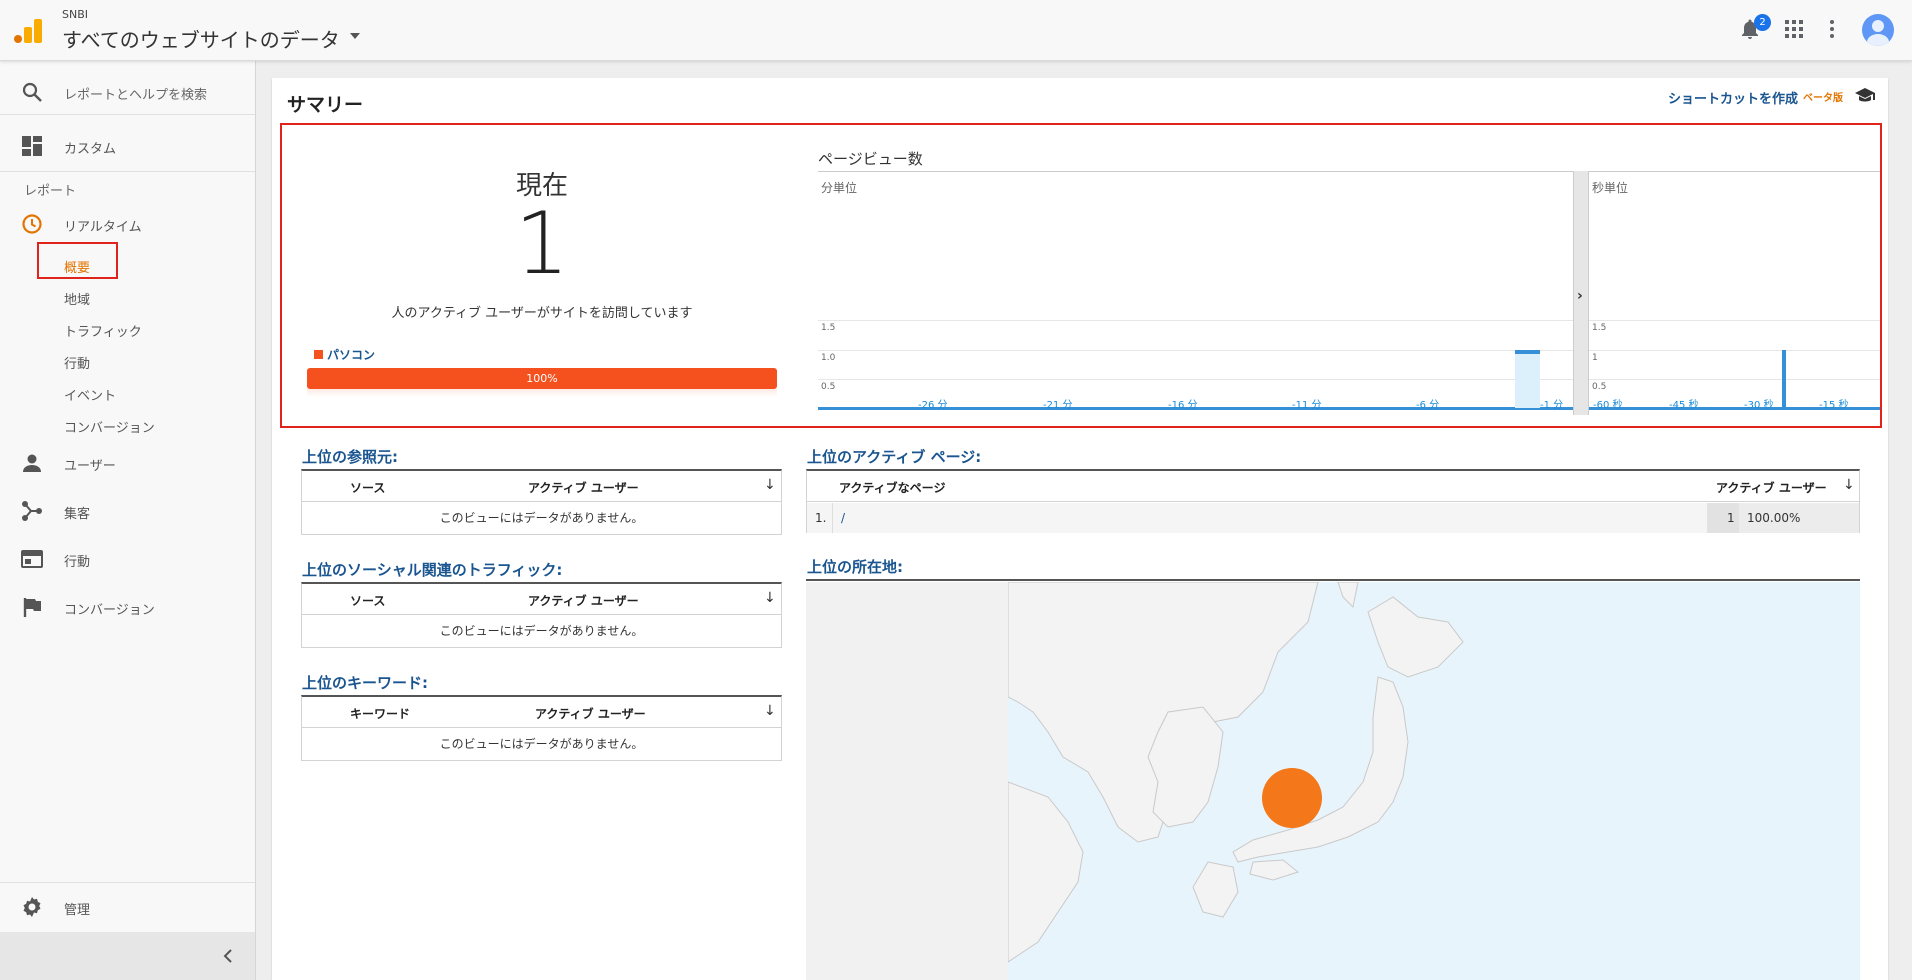 This screenshot has height=980, width=1912. I want to click on japan-map, so click(1236, 772).